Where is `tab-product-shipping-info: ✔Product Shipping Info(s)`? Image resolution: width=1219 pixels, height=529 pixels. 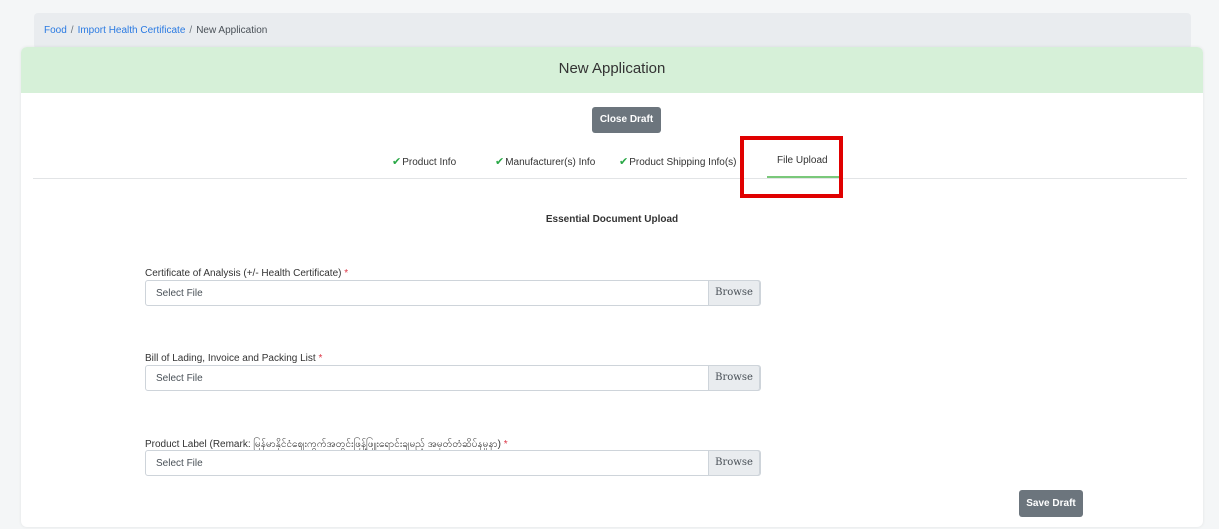 tab-product-shipping-info: ✔Product Shipping Info(s) is located at coordinates (678, 161).